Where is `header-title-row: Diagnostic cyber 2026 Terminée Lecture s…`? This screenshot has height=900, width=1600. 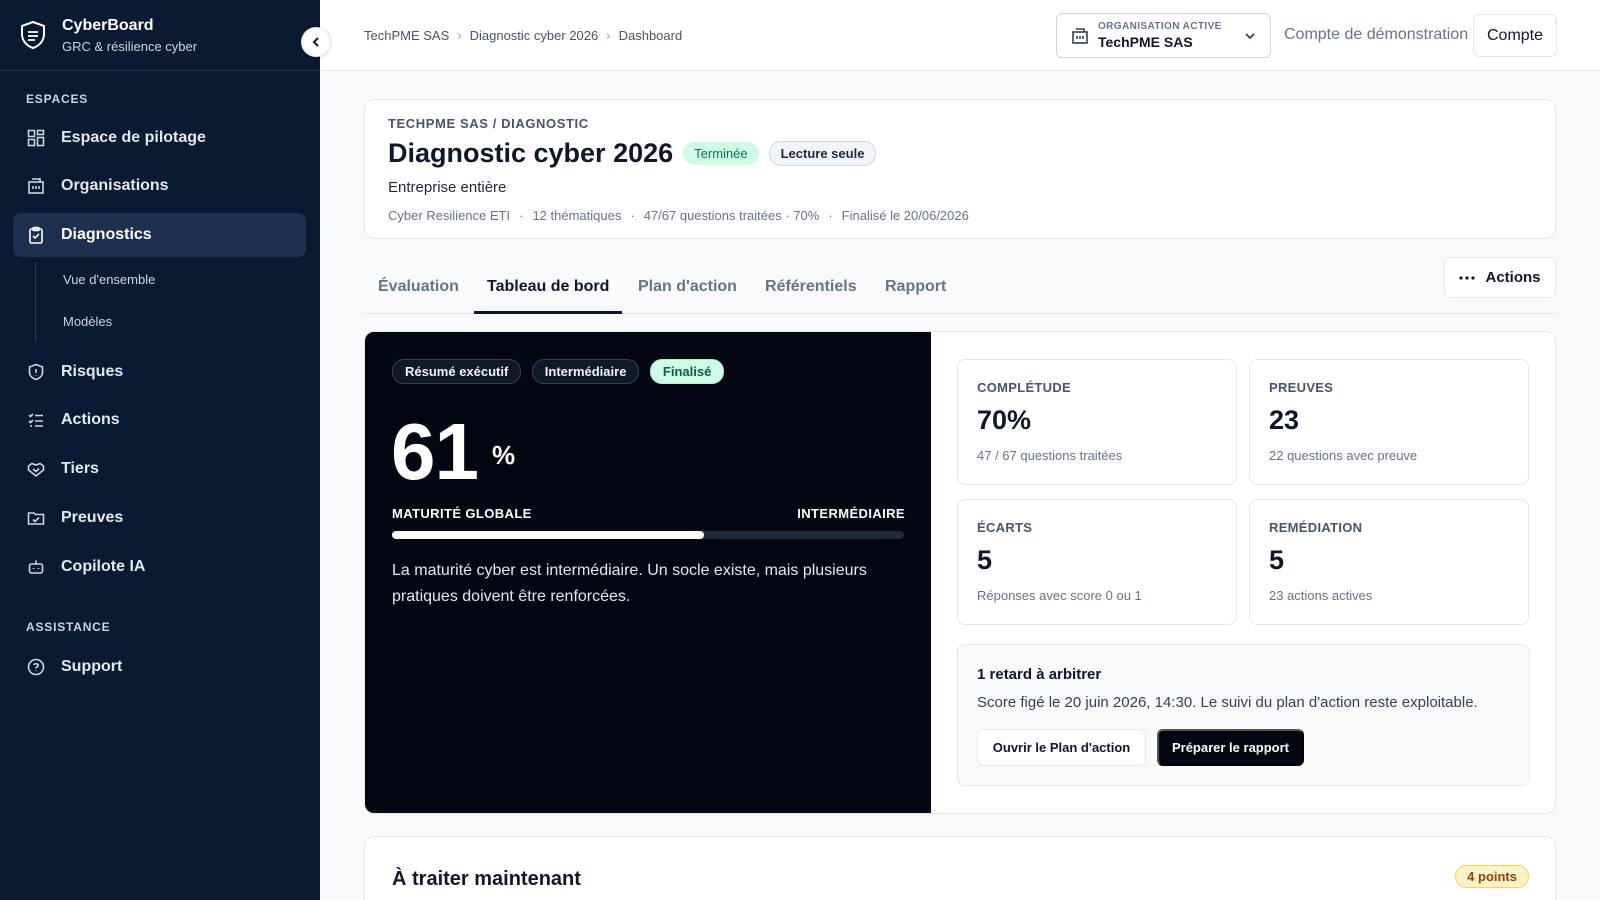 header-title-row: Diagnostic cyber 2026 Terminée Lecture s… is located at coordinates (632, 153).